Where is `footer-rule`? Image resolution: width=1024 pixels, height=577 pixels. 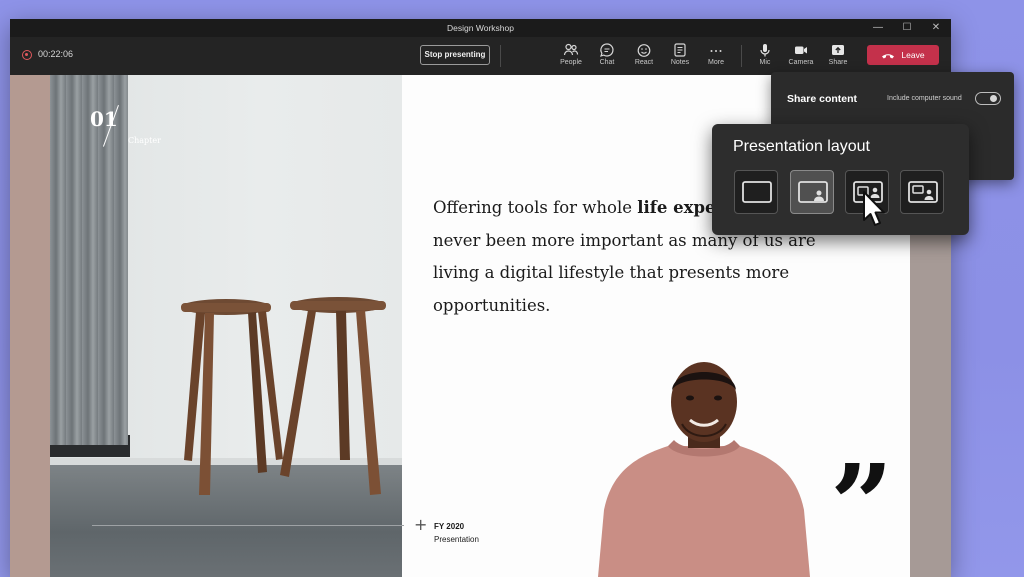
footer-rule is located at coordinates (248, 525).